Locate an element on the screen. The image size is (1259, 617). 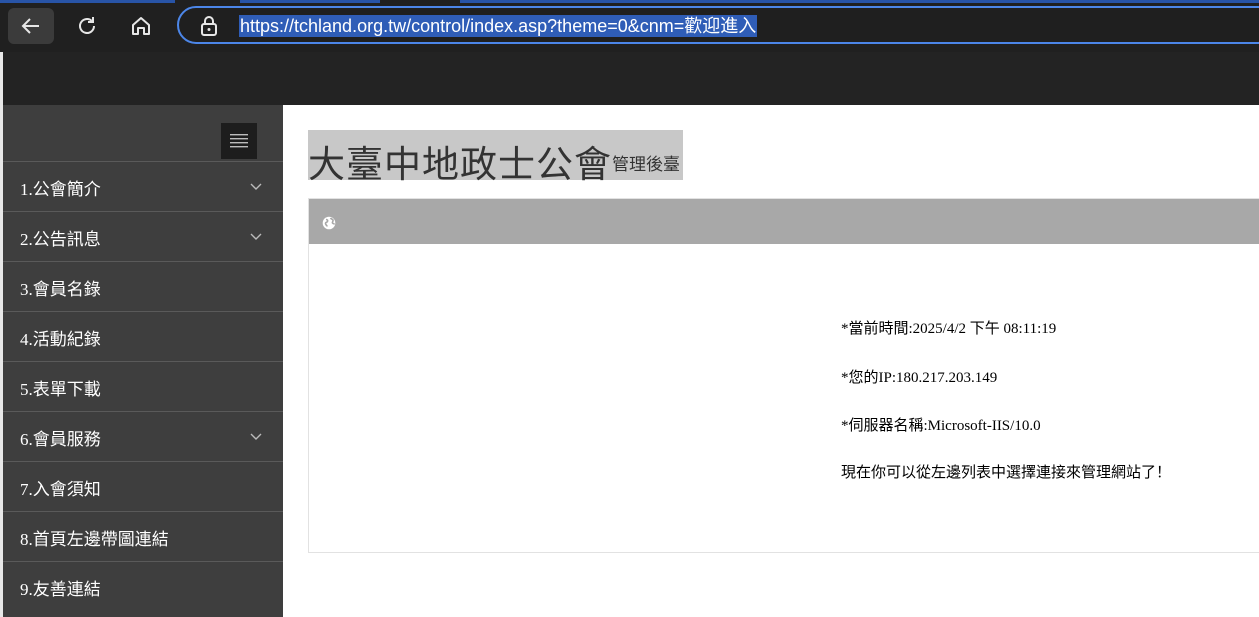
sidebar-item: 4.活動紀錄 is located at coordinates (143, 336).